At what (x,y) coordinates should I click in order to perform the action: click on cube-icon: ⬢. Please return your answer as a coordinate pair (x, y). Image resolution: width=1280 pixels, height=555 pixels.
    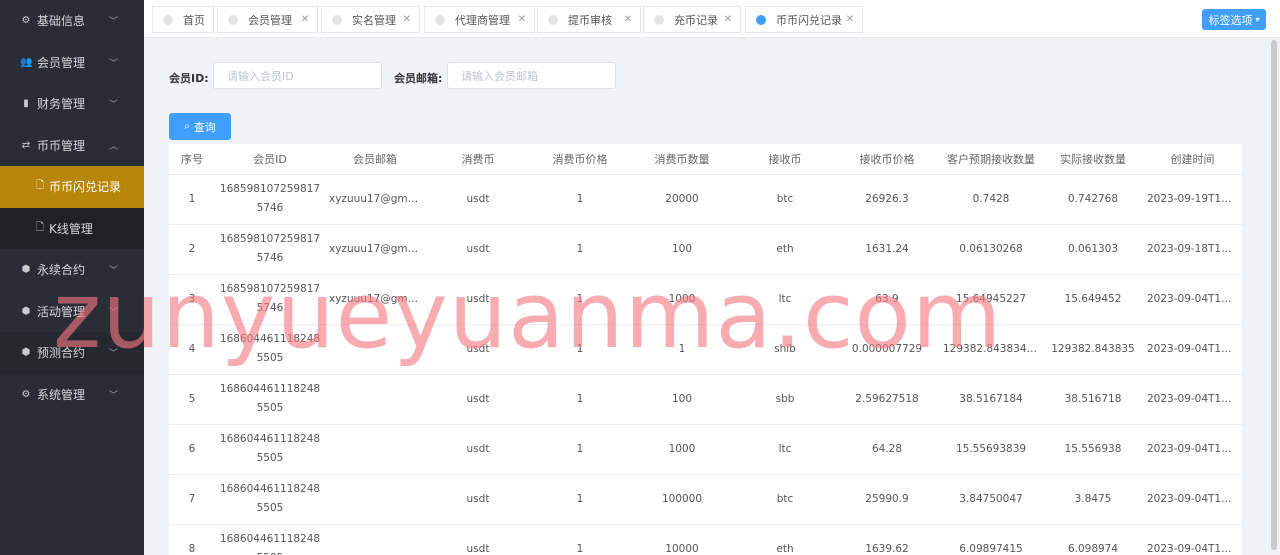
    Looking at the image, I should click on (26, 353).